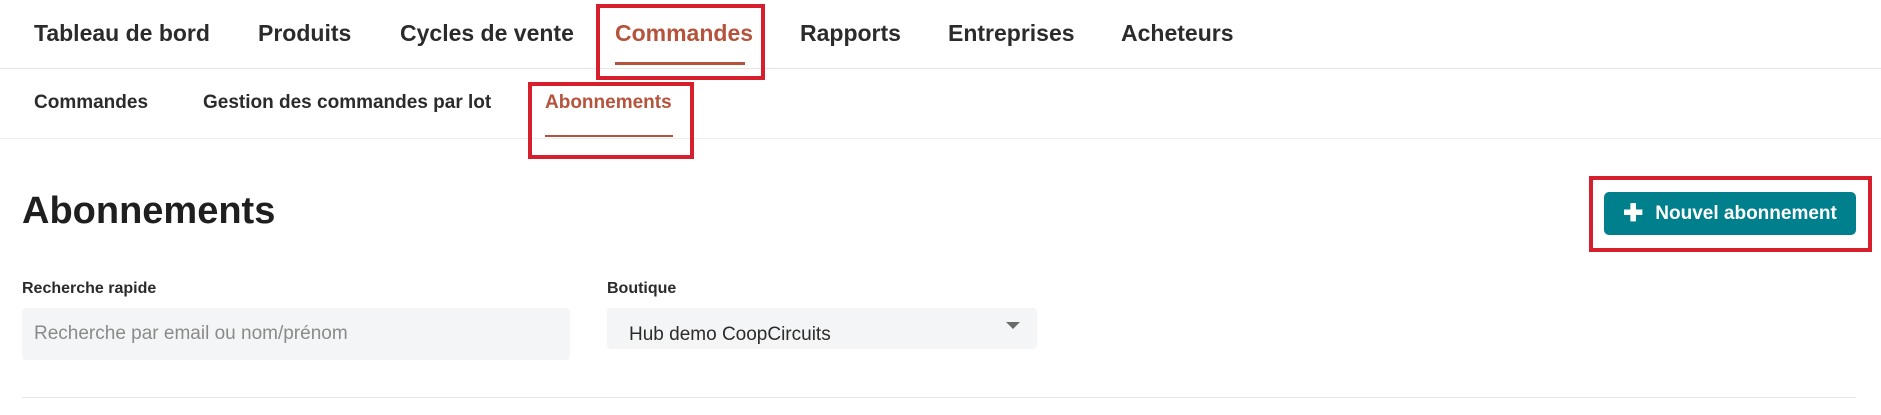  Describe the element at coordinates (304, 33) in the screenshot. I see `nav-item-produits: Produits` at that location.